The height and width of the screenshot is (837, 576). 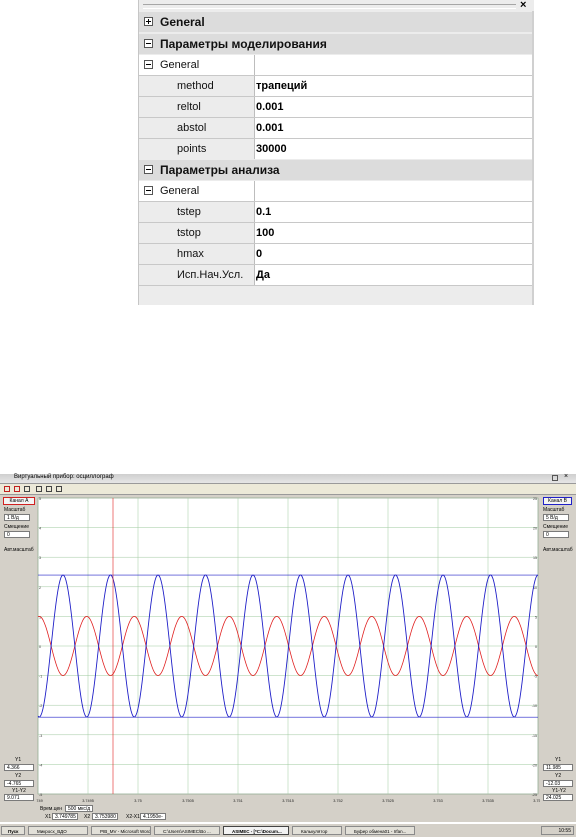 I want to click on panel-border, so click(x=533, y=158).